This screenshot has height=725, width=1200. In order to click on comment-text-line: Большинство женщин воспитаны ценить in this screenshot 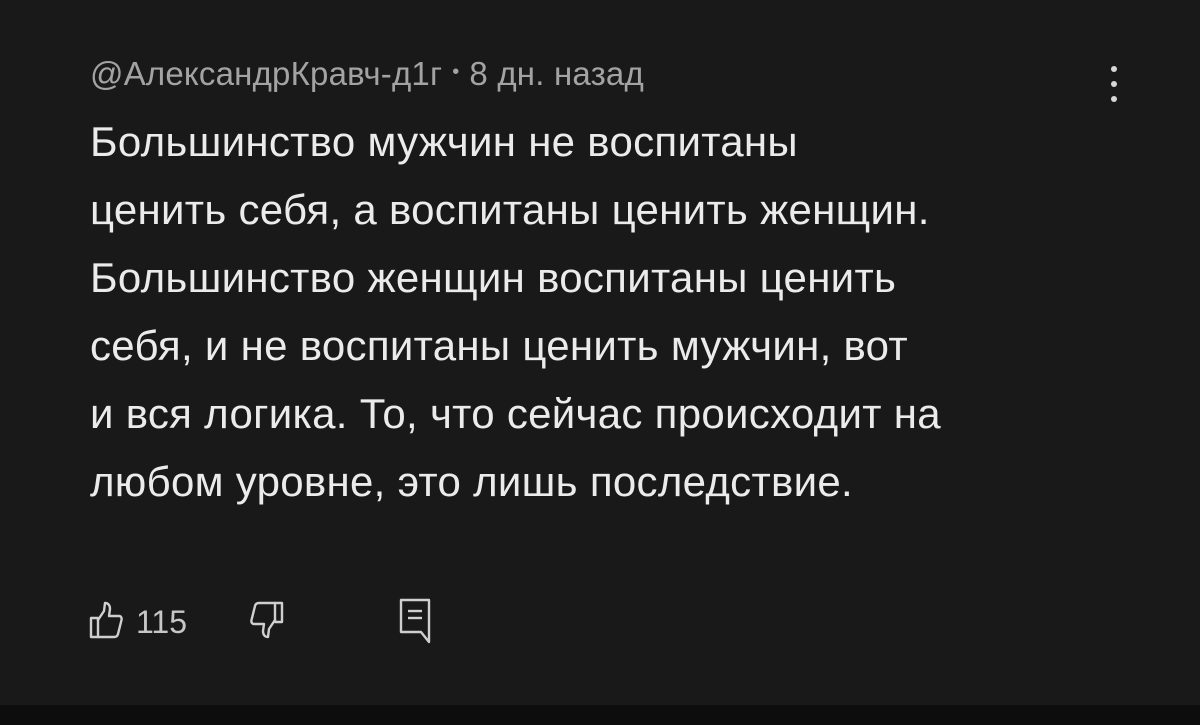, I will do `click(493, 277)`.